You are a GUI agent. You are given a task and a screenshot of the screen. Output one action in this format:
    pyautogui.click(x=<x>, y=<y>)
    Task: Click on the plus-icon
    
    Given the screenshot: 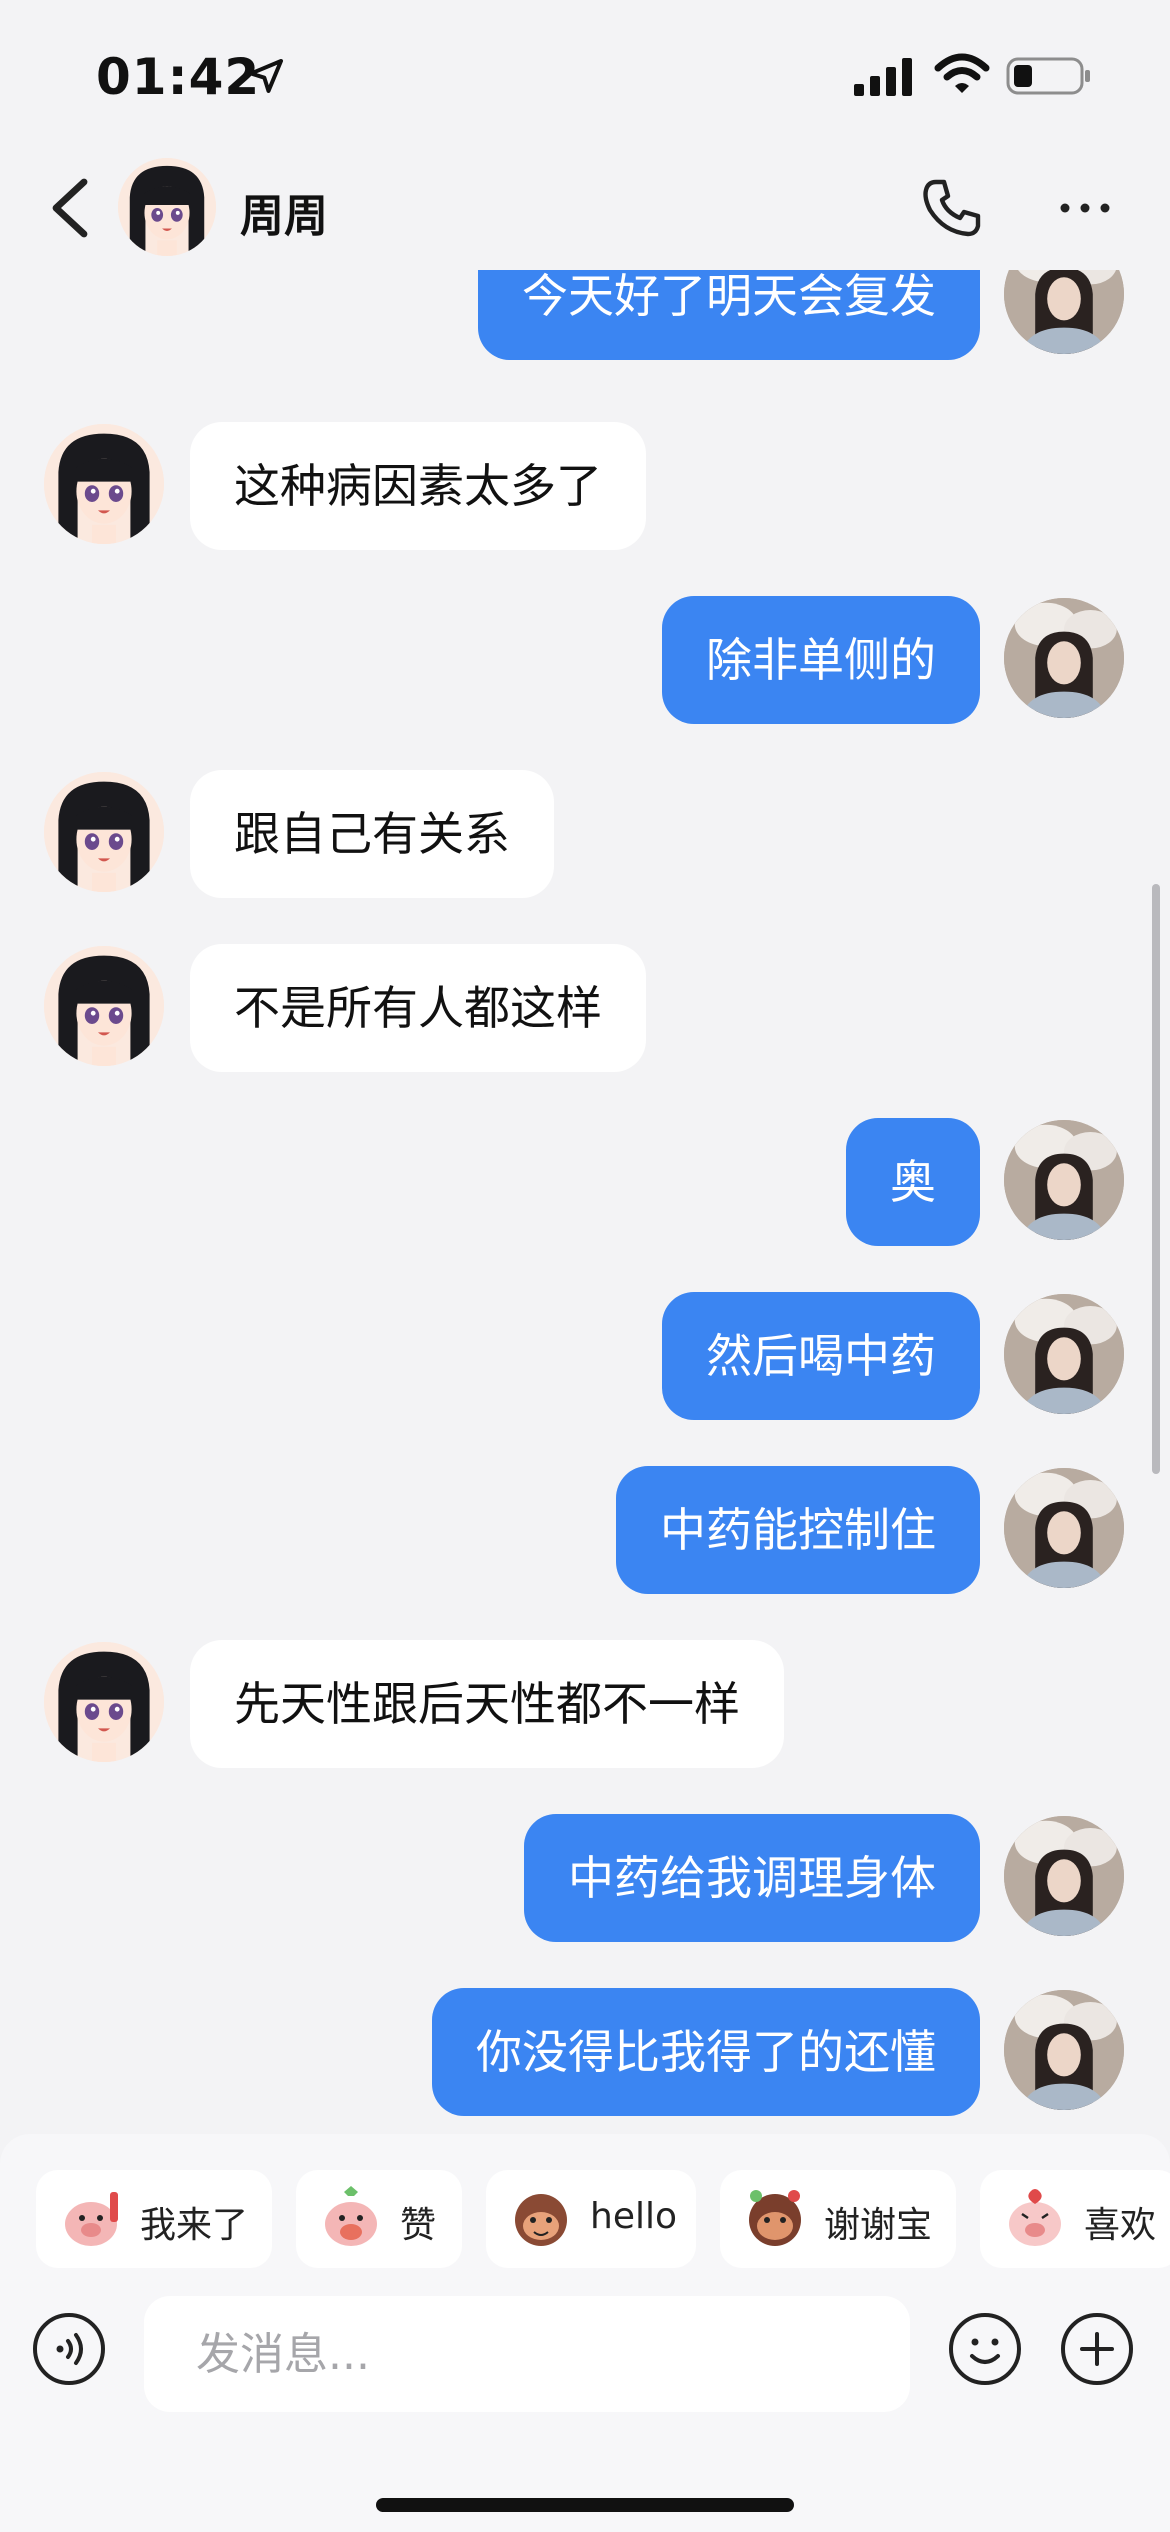 What is the action you would take?
    pyautogui.click(x=1097, y=2349)
    